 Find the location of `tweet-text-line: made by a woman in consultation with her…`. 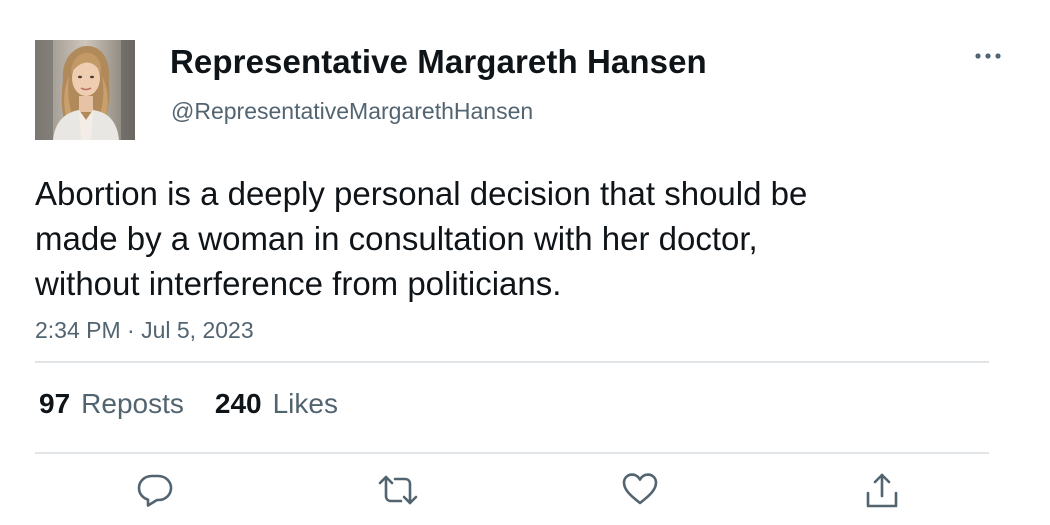

tweet-text-line: made by a woman in consultation with her… is located at coordinates (396, 238).